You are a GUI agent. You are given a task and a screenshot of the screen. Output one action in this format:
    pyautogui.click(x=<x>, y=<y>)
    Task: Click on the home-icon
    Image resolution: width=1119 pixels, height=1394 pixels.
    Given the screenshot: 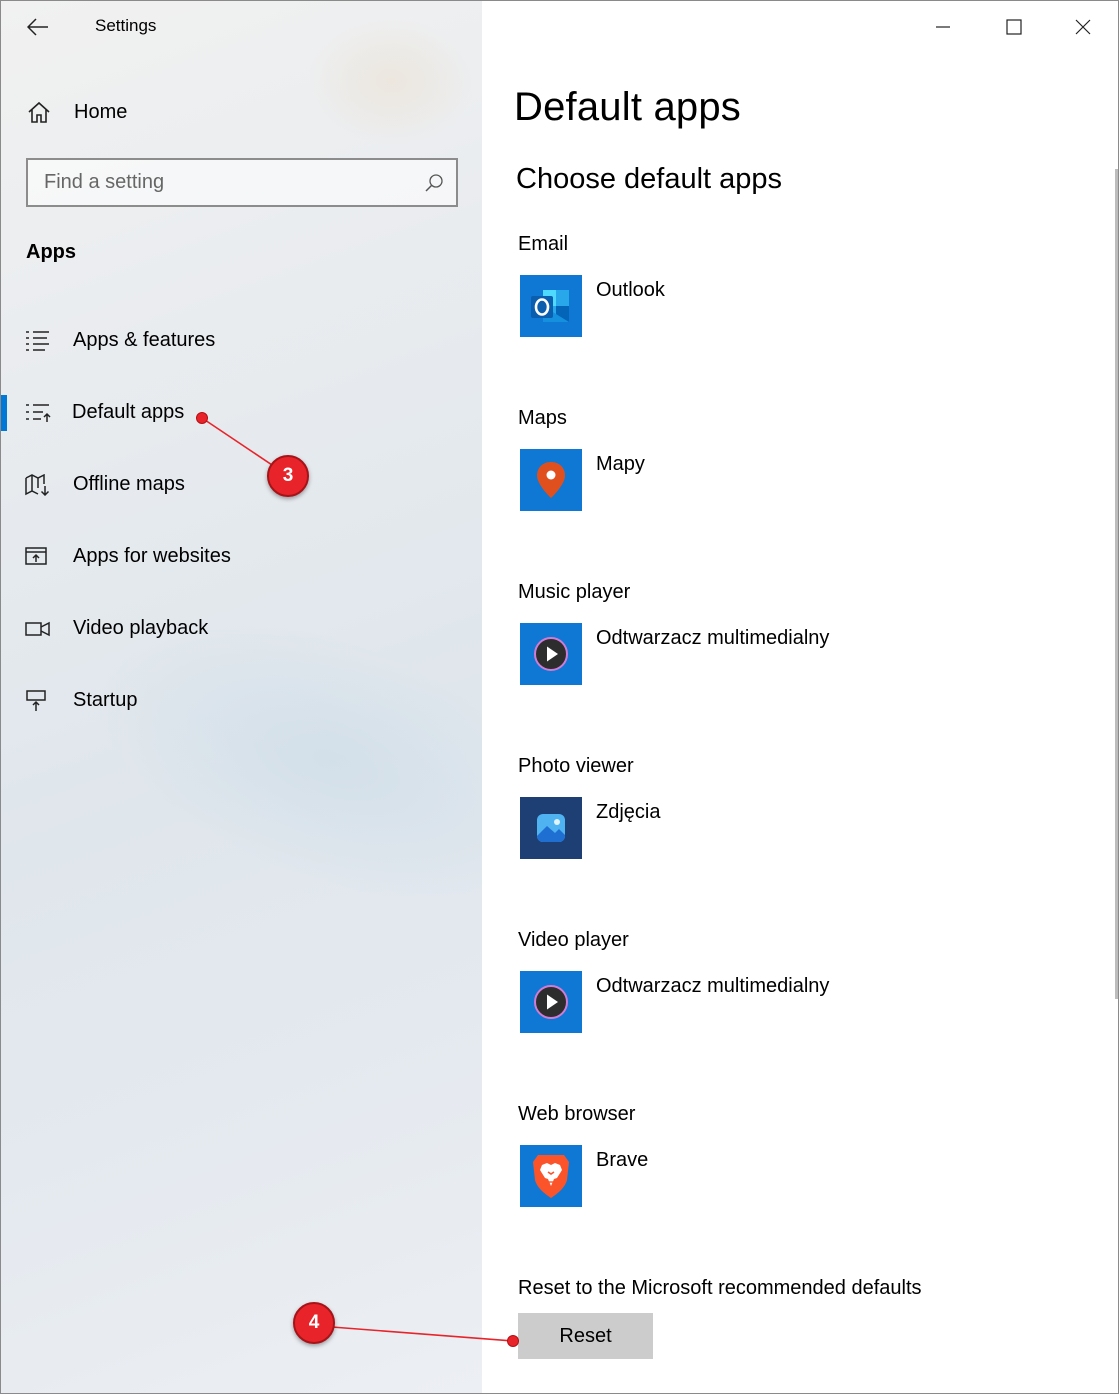 What is the action you would take?
    pyautogui.click(x=39, y=112)
    